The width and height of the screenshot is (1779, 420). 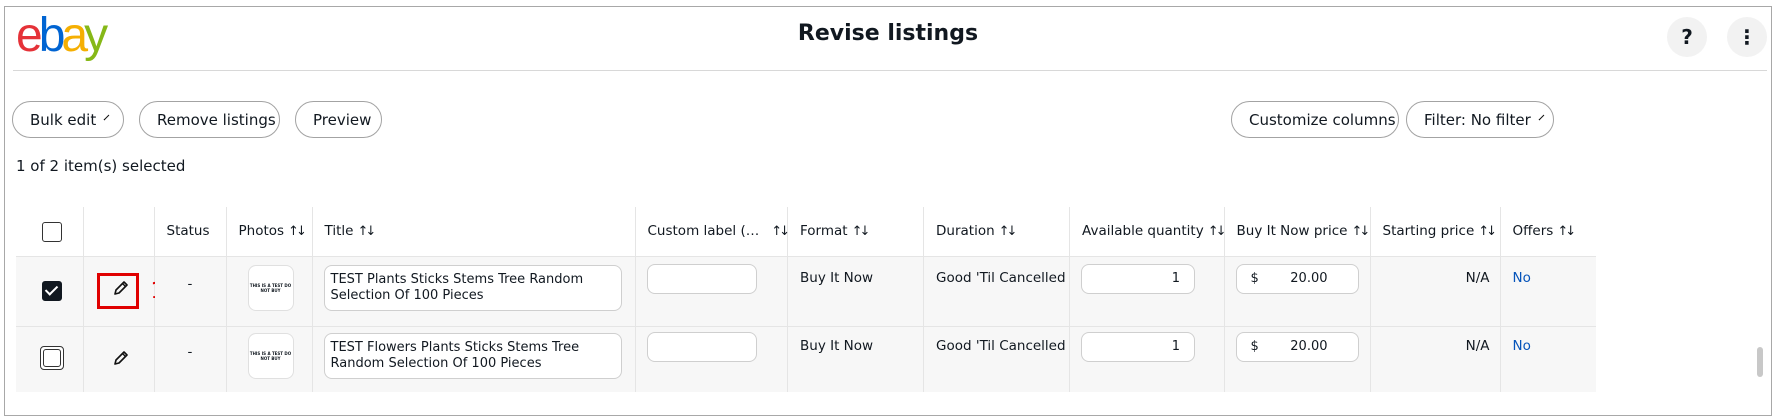 I want to click on title-header-label: Title, so click(x=339, y=231).